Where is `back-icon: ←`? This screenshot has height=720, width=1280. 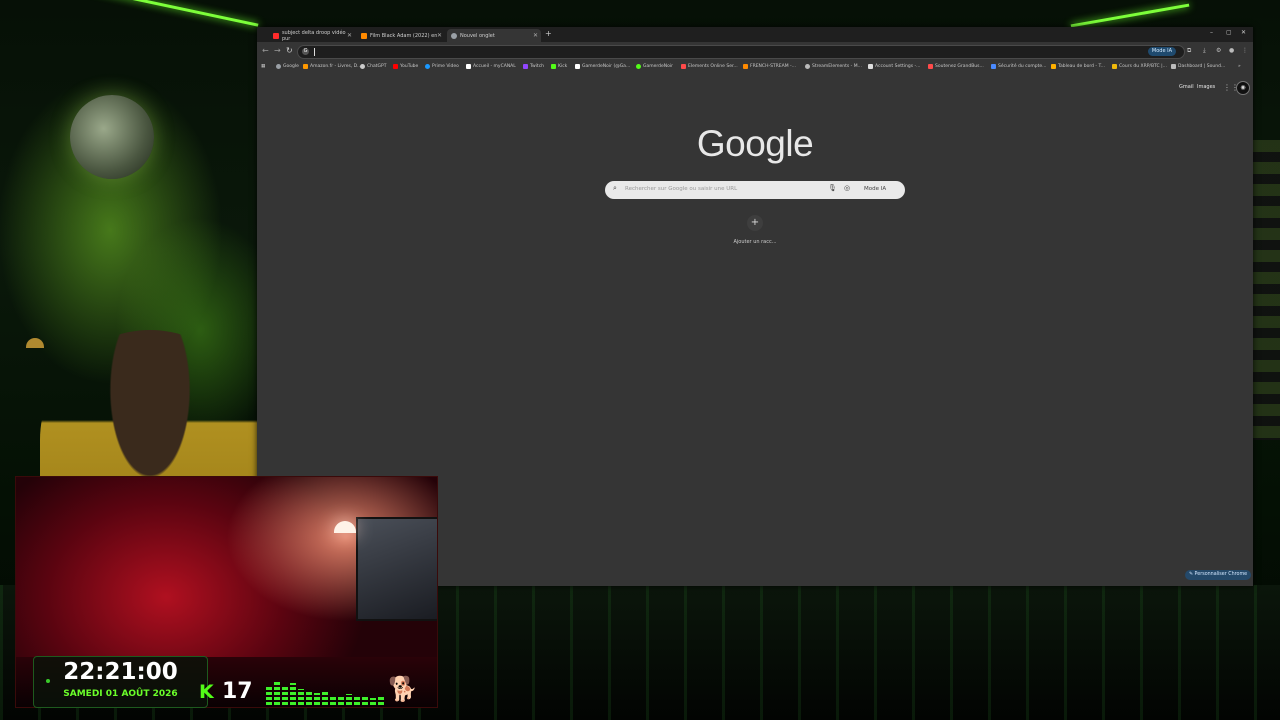
back-icon: ← is located at coordinates (265, 50).